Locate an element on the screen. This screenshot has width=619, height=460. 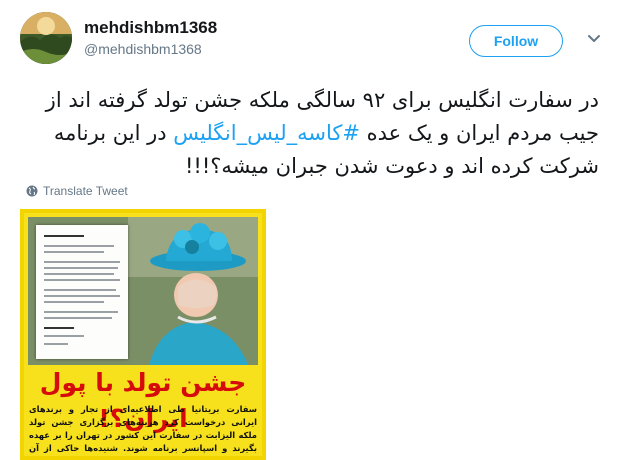
globe-icon is located at coordinates (32, 191).